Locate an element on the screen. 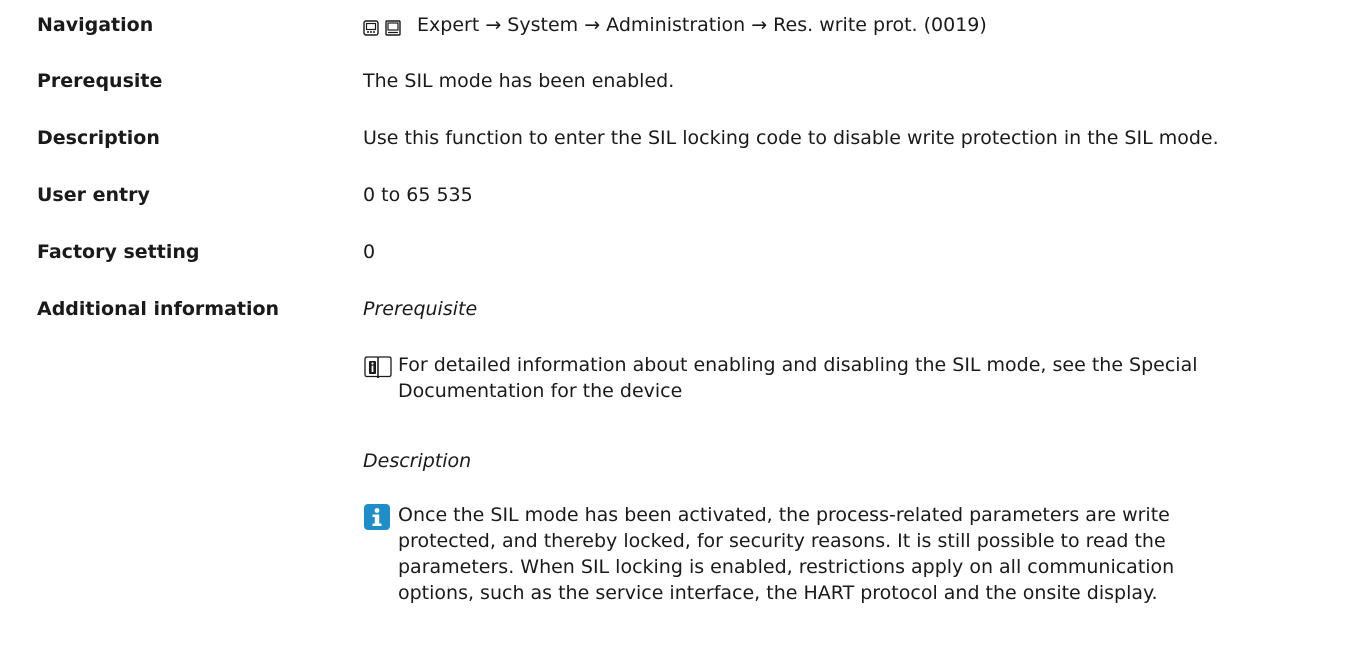 The width and height of the screenshot is (1369, 668). expert-operating-tool-icon is located at coordinates (393, 27).